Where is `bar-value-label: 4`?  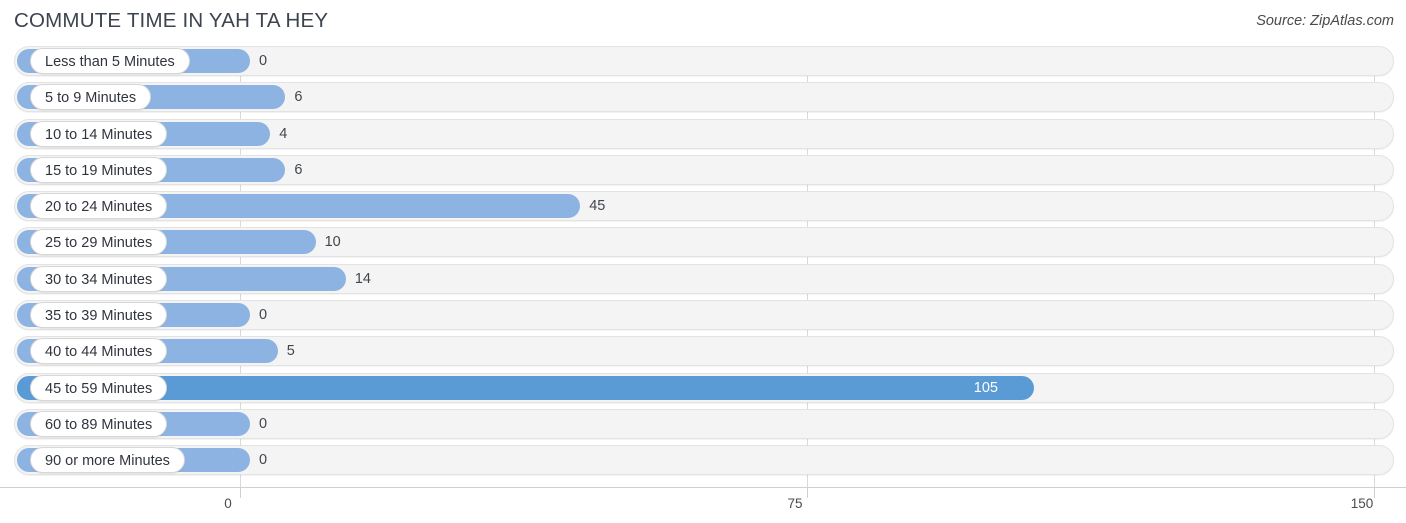
bar-value-label: 4 is located at coordinates (283, 133).